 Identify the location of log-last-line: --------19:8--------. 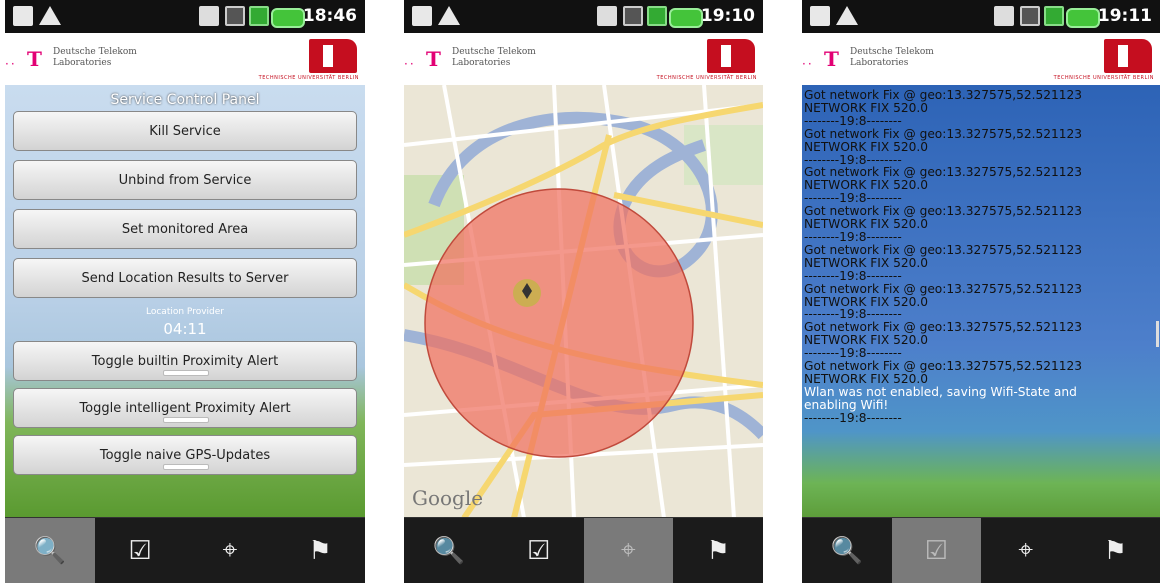
(853, 417).